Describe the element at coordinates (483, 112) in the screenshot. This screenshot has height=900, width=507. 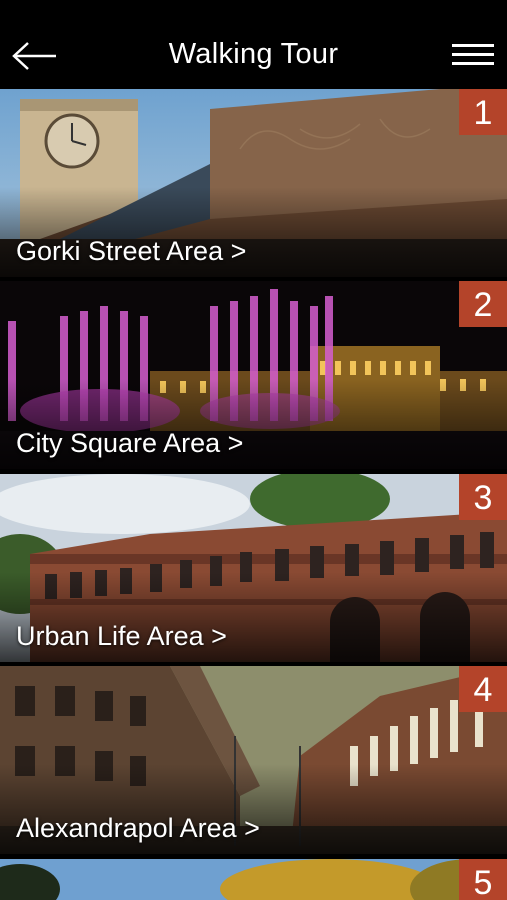
I see `tour-area-number-badge: 1` at that location.